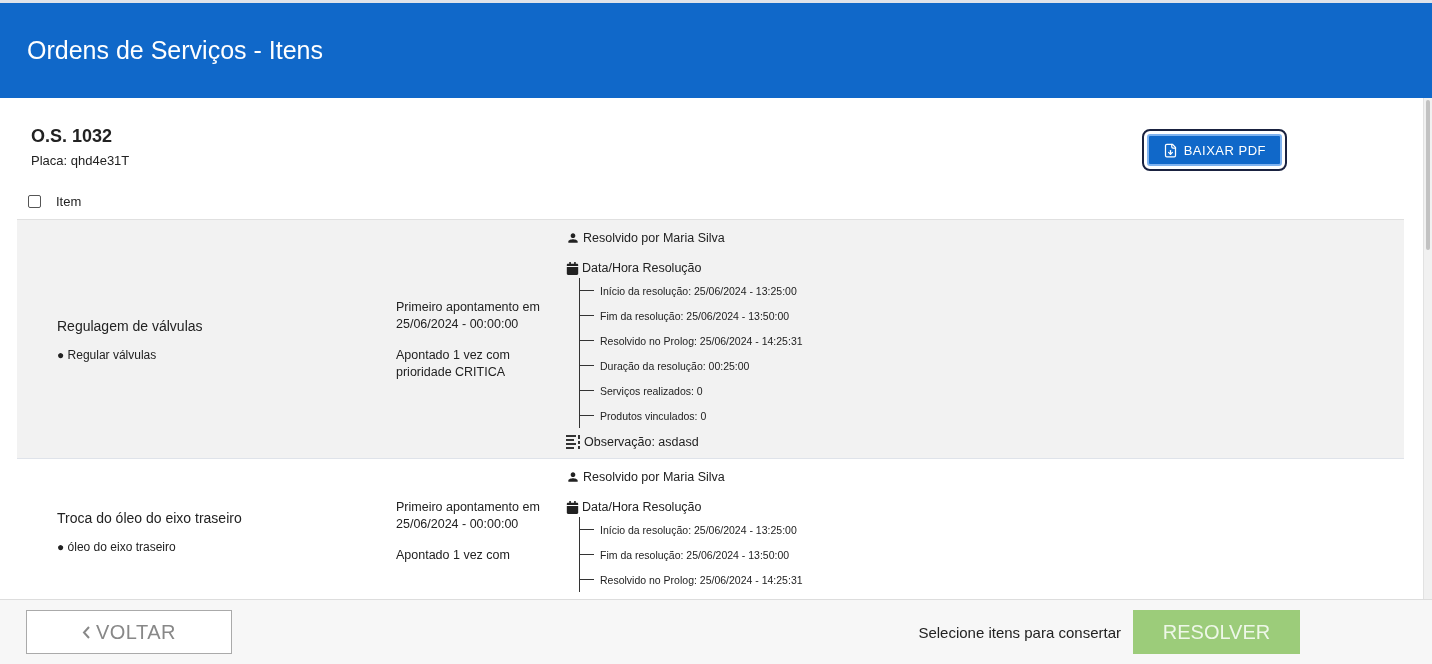 The height and width of the screenshot is (664, 1432). I want to click on report-count-text: Apontado 1 vez com, so click(453, 555).